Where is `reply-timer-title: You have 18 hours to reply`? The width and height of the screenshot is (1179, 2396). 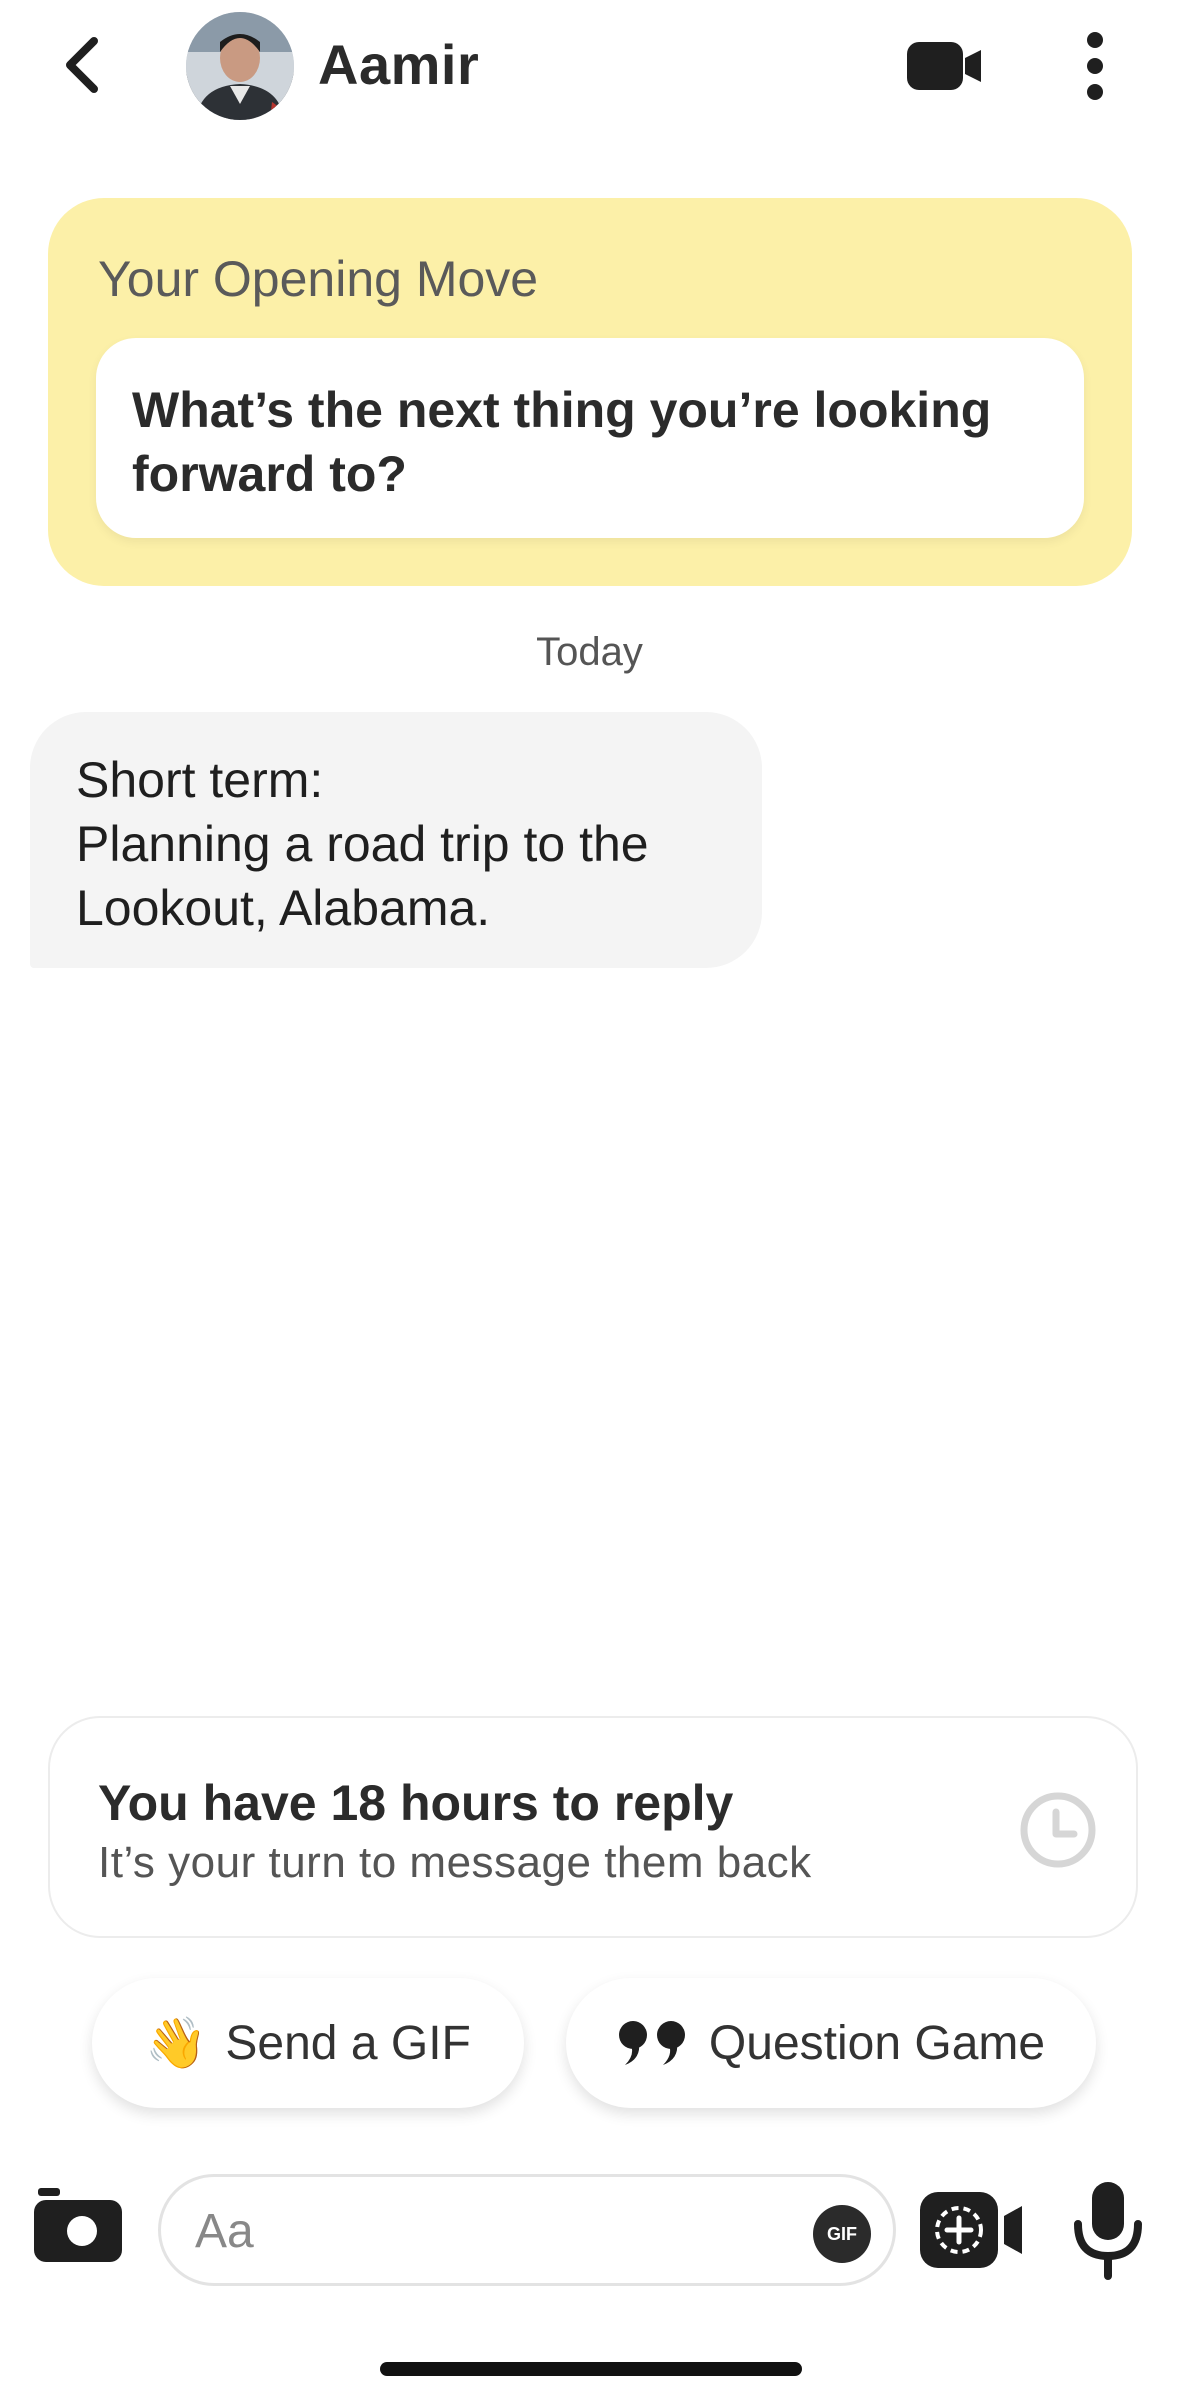
reply-timer-title: You have 18 hours to reply is located at coordinates (416, 1803).